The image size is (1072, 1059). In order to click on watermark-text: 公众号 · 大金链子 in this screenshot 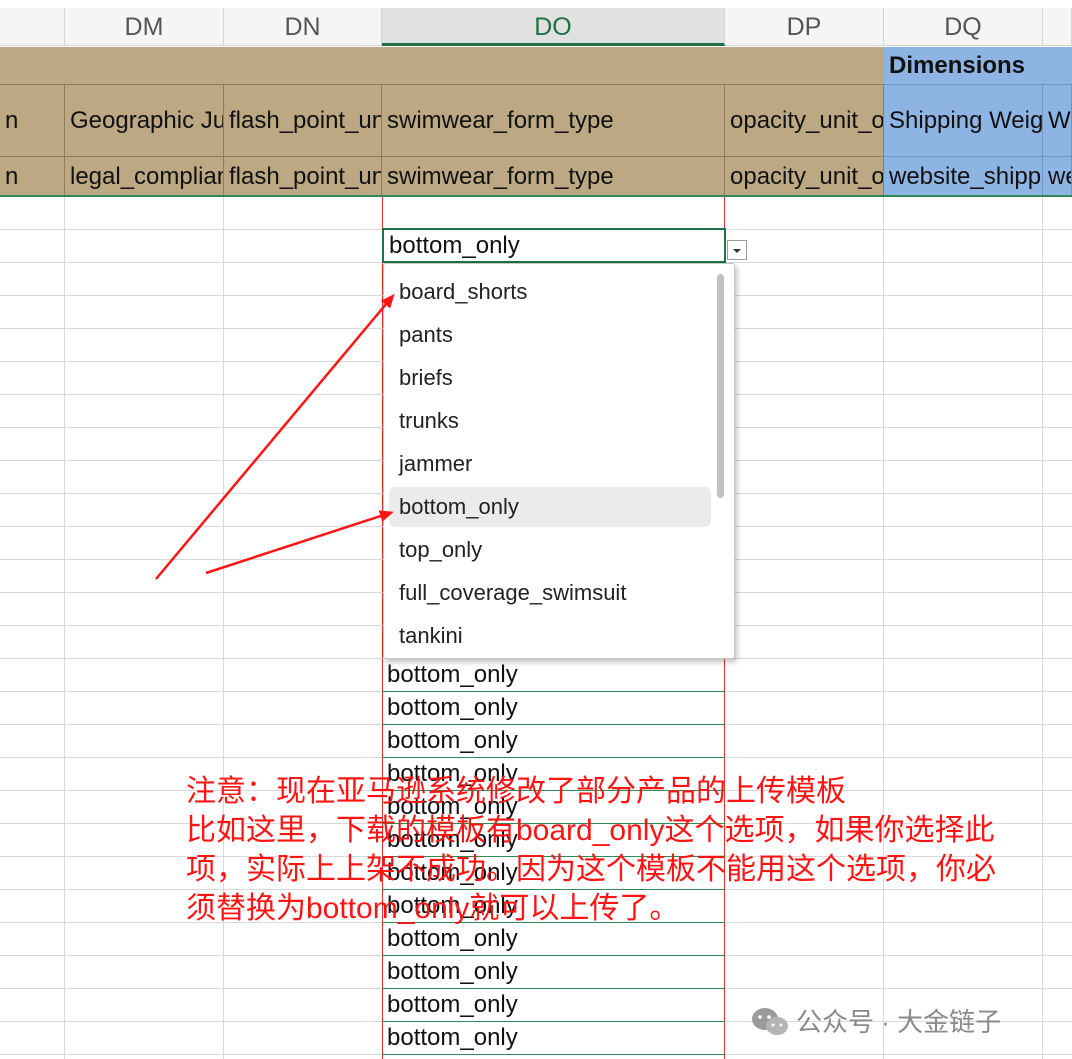, I will do `click(899, 1022)`.